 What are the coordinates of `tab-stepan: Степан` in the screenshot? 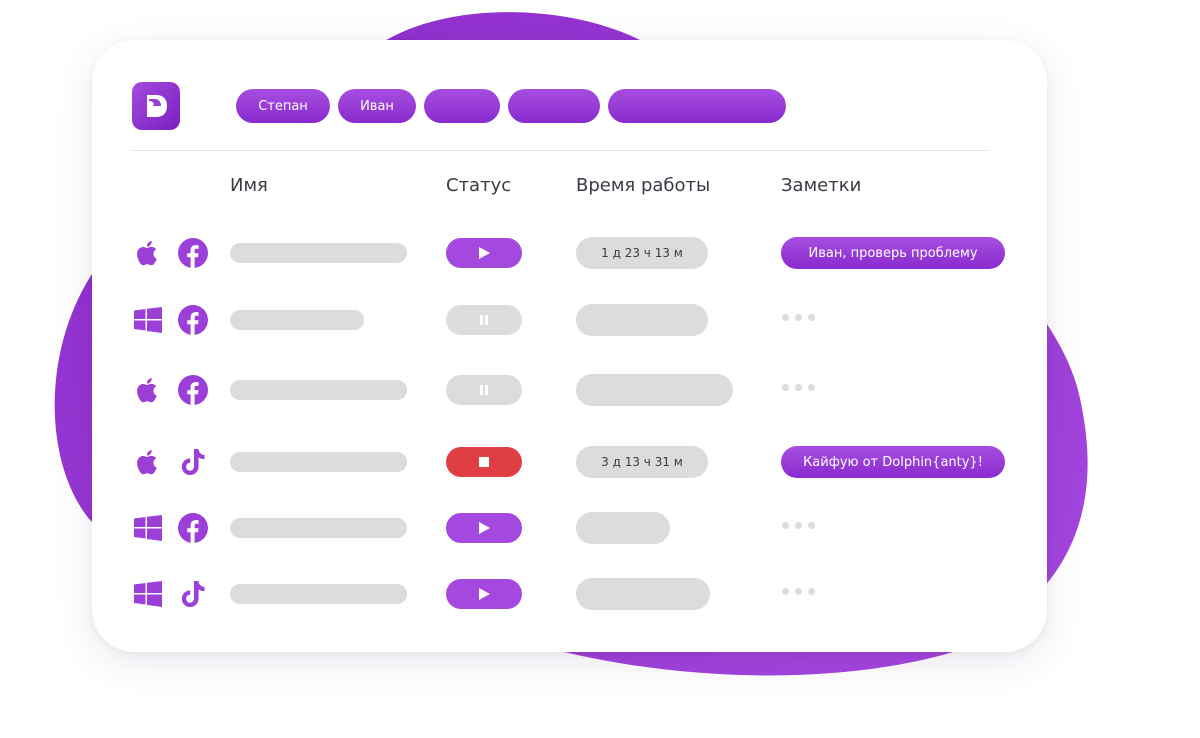 It's located at (283, 106).